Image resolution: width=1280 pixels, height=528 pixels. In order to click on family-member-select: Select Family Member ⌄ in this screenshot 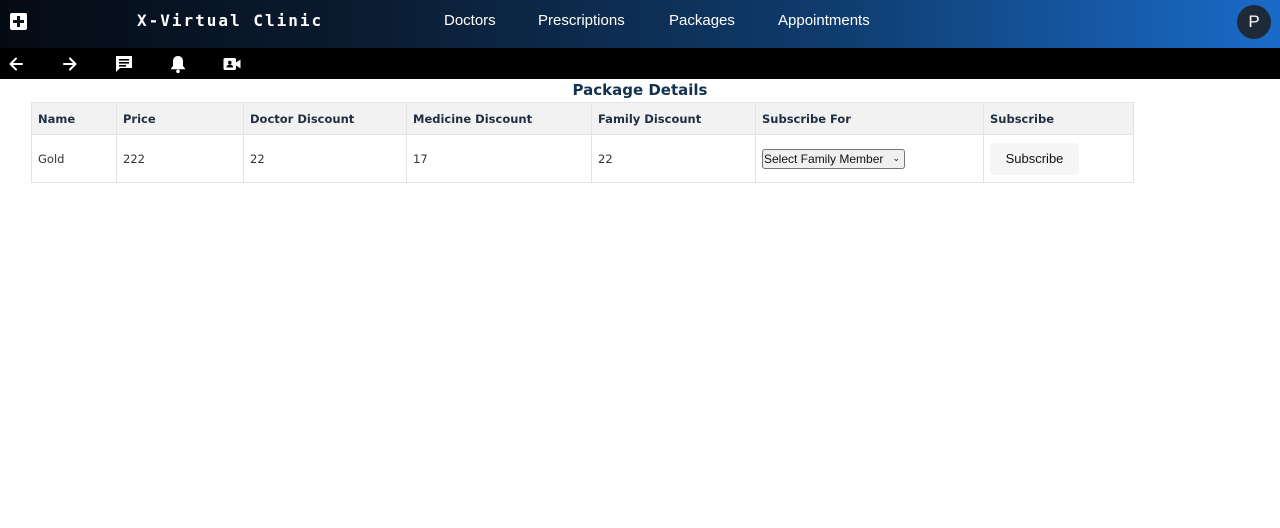, I will do `click(833, 158)`.